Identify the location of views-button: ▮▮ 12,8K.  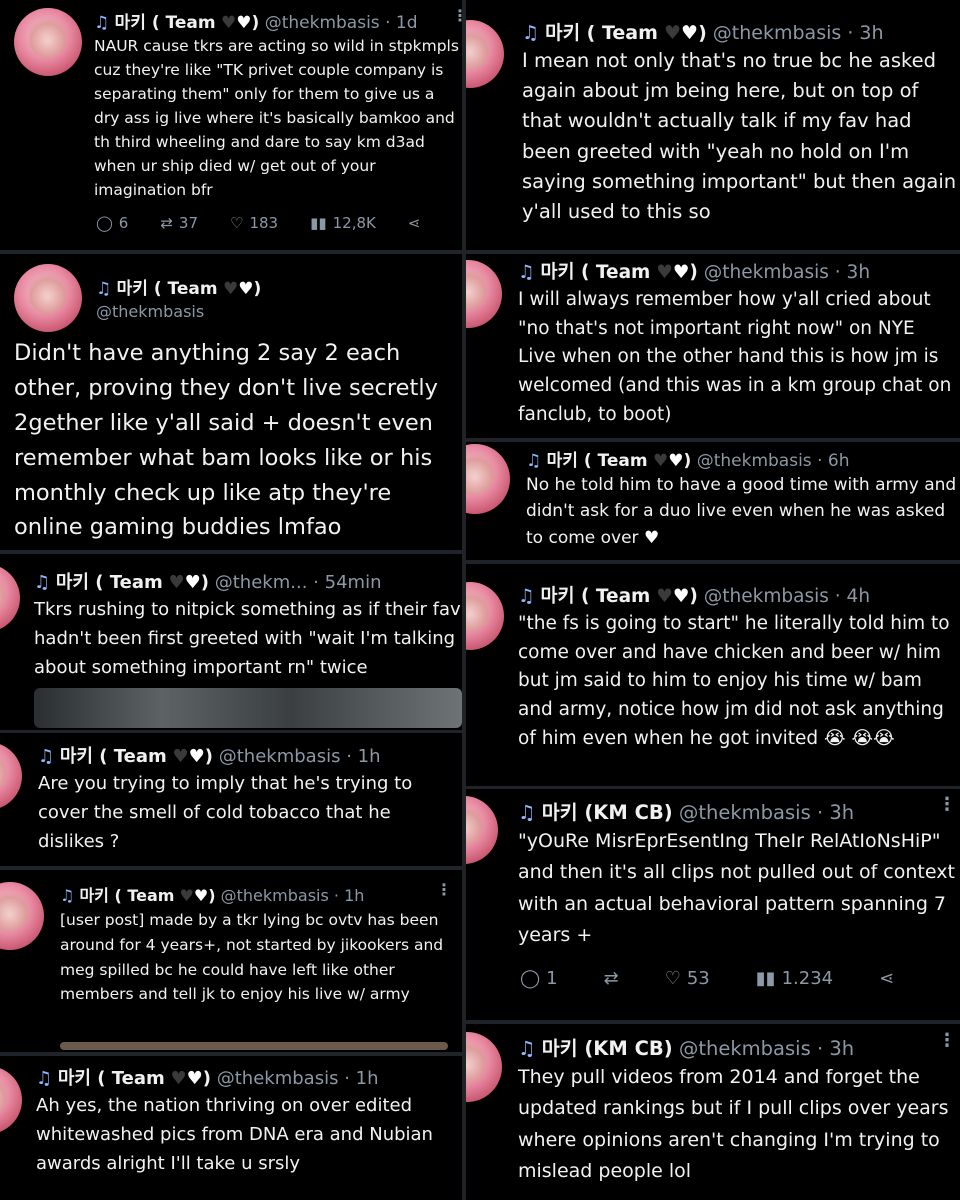
(343, 223).